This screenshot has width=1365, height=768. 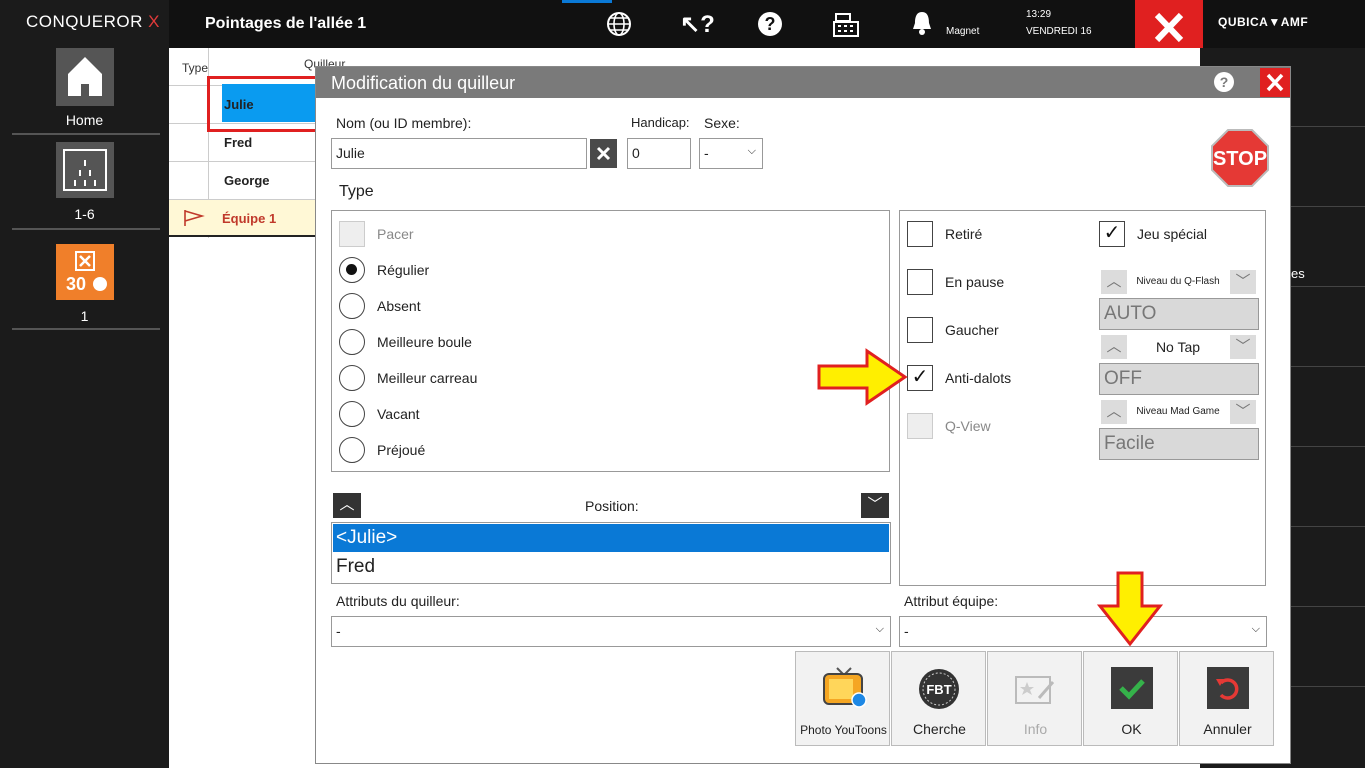 I want to click on absent-radio, so click(x=352, y=306).